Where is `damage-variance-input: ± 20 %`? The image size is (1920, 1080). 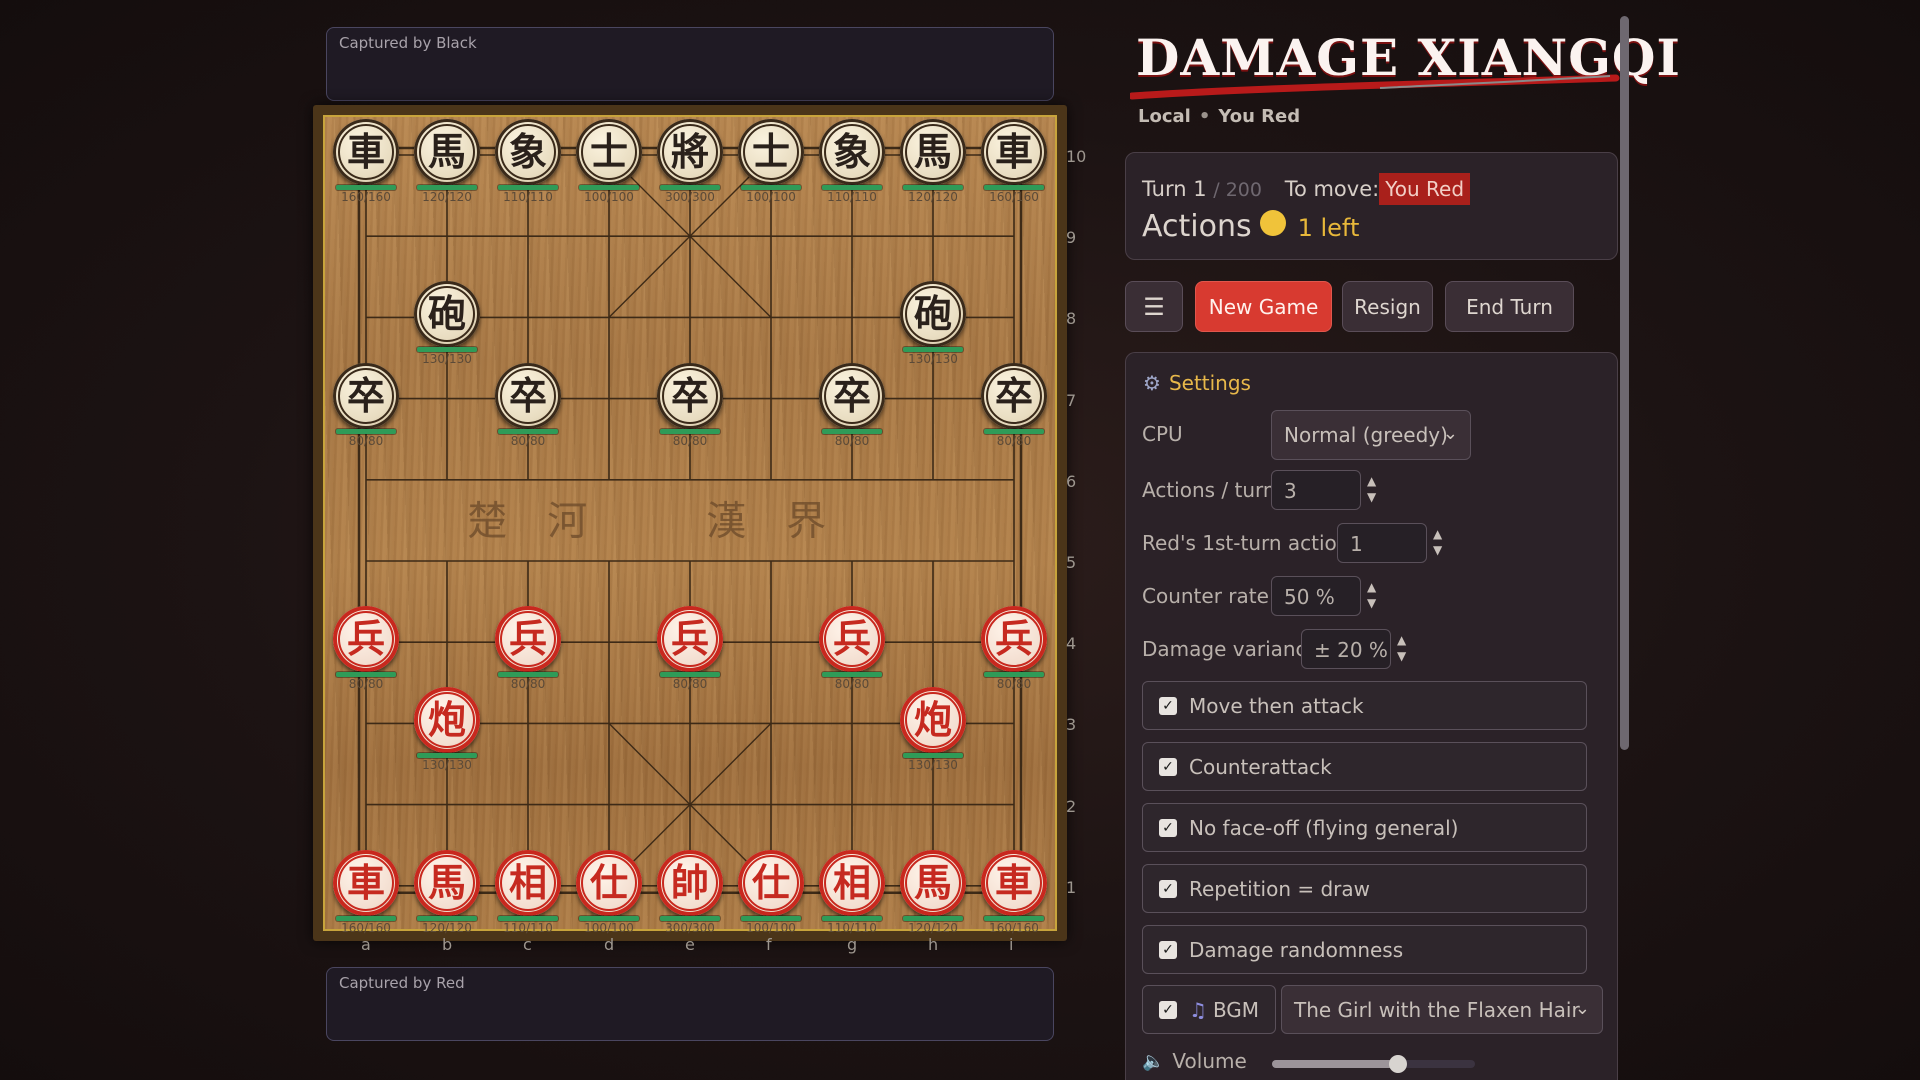 damage-variance-input: ± 20 % is located at coordinates (1346, 649).